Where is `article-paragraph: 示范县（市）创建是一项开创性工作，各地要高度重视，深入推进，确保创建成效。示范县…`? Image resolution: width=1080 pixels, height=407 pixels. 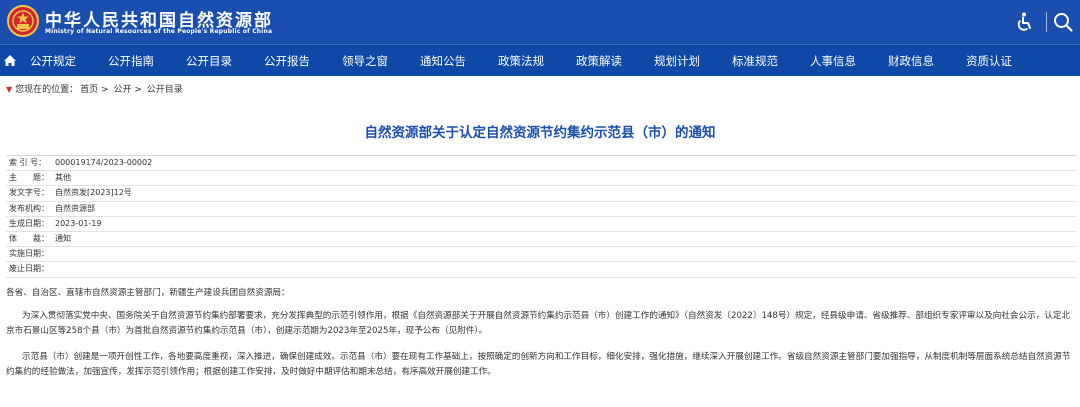
article-paragraph: 示范县（市）创建是一项开创性工作，各地要高度重视，深入推进，确保创建成效。示范县… is located at coordinates (538, 364).